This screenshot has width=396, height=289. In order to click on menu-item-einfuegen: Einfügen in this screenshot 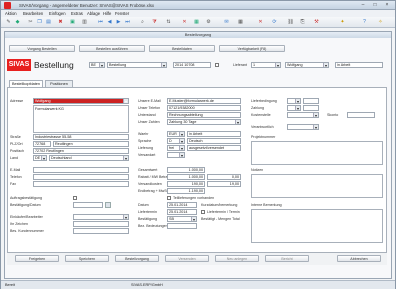, I will do `click(57, 13)`.